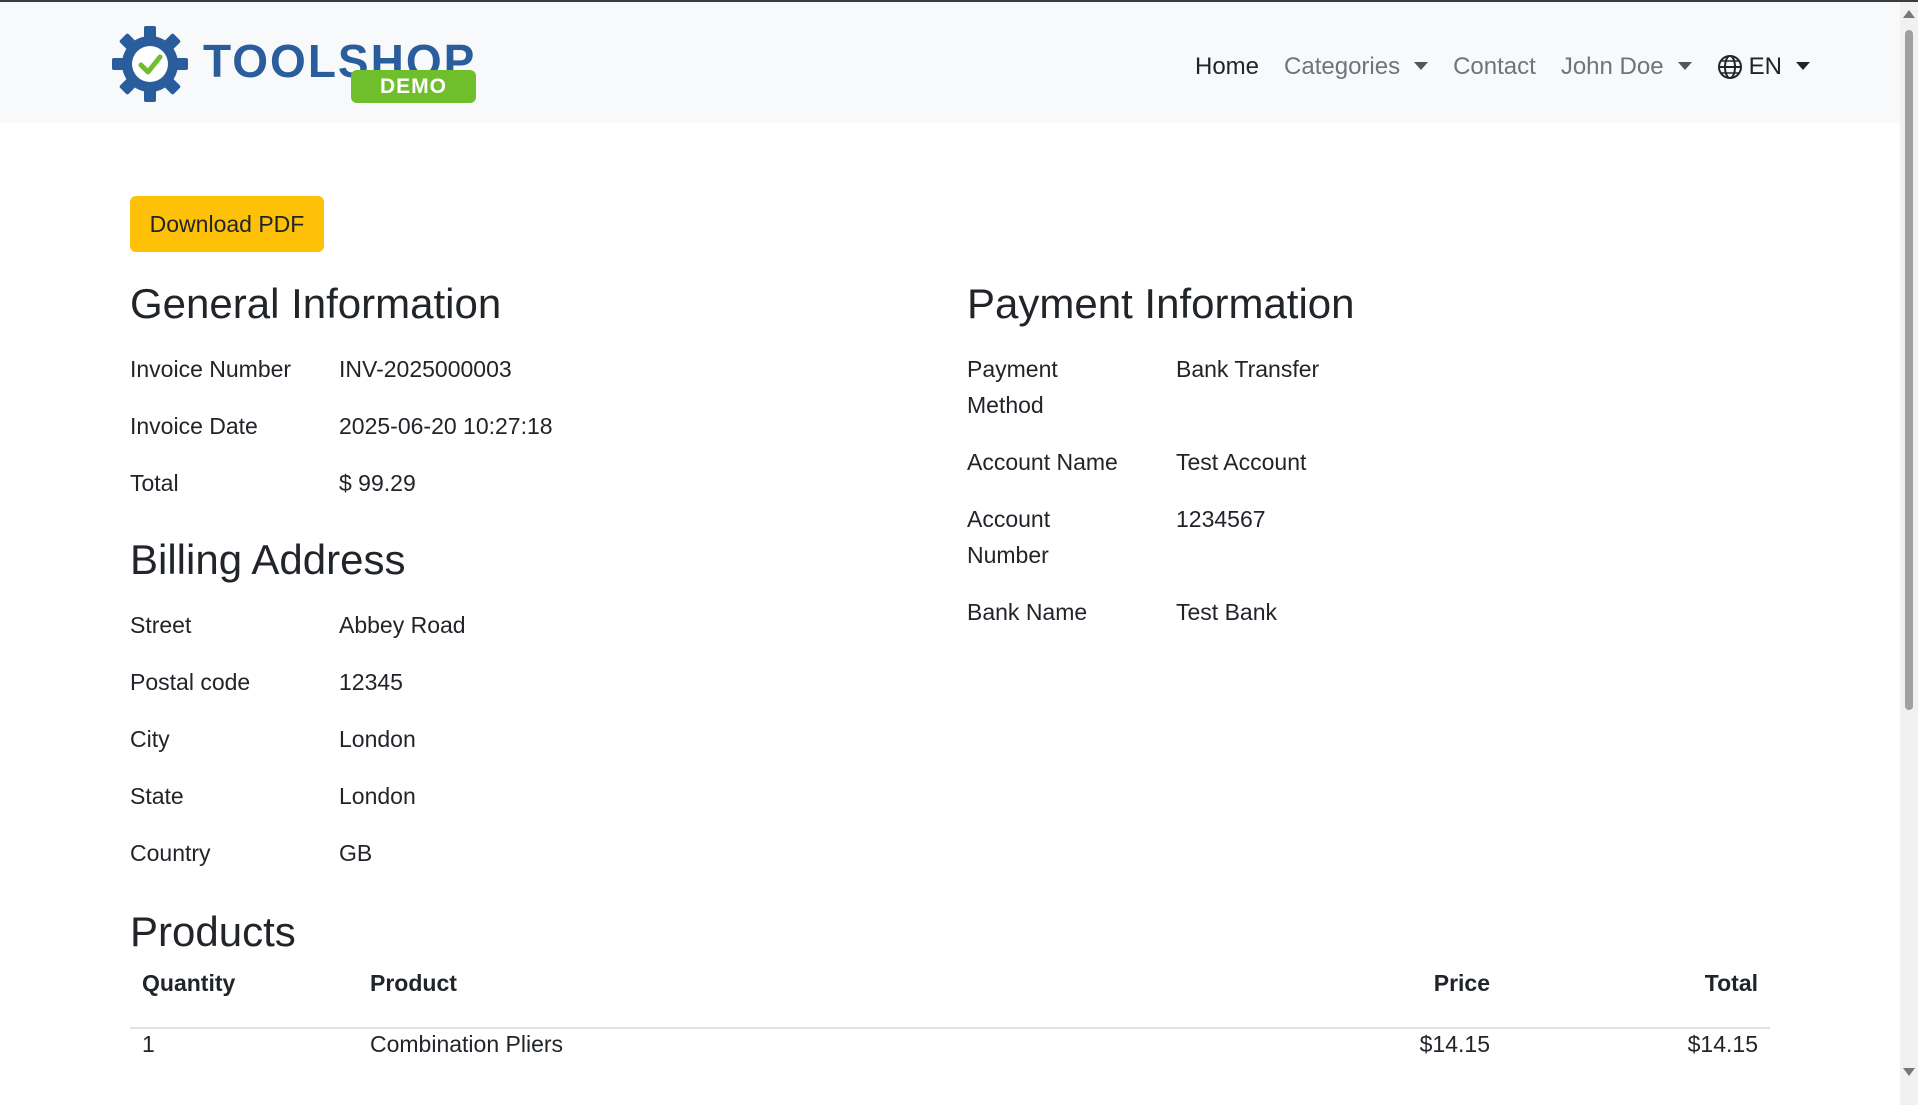 Image resolution: width=1918 pixels, height=1105 pixels. I want to click on total-value: $ 99.29, so click(377, 483).